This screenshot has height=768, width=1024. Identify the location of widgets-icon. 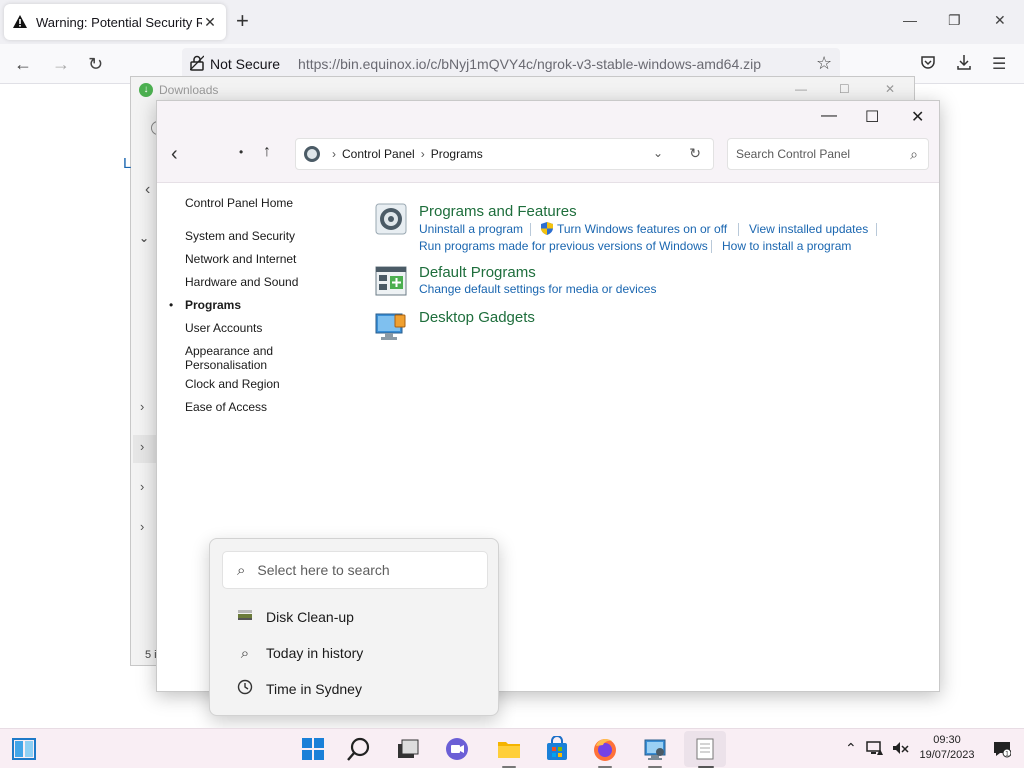
(24, 749).